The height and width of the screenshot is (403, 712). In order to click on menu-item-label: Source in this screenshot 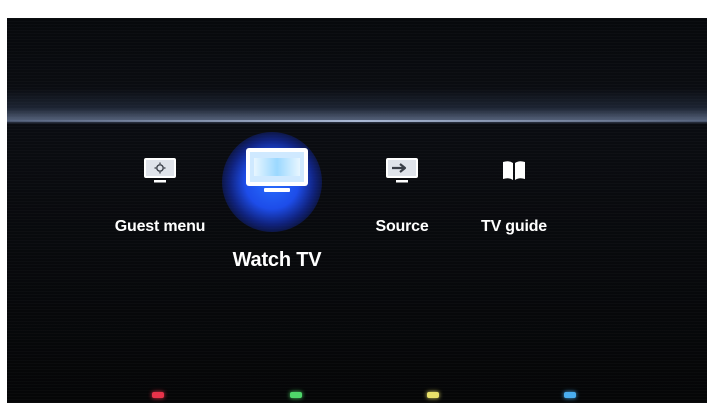, I will do `click(402, 226)`.